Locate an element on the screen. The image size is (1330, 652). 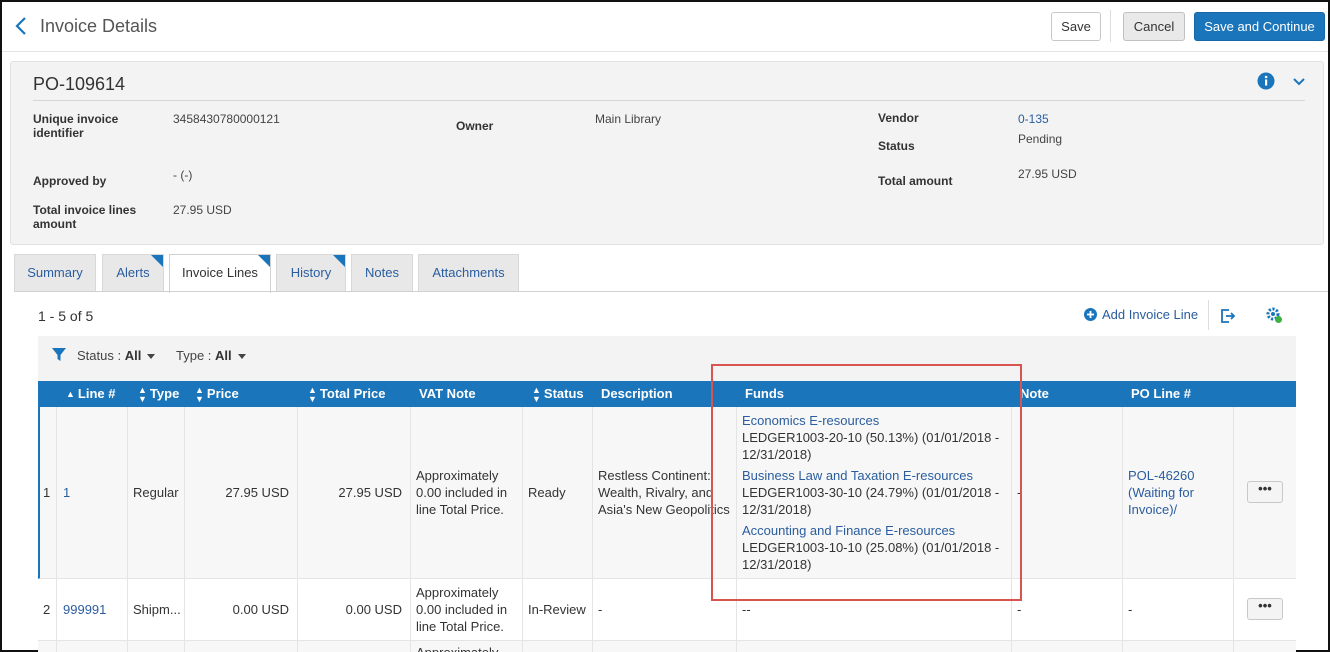
results-count: 1 - 5 of 5 is located at coordinates (66, 316).